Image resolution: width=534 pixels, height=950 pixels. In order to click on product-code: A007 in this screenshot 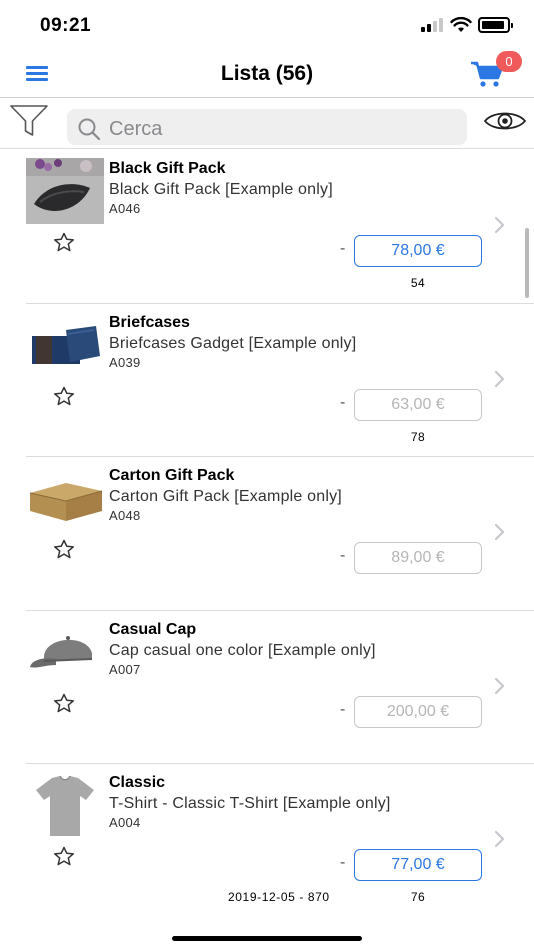, I will do `click(125, 669)`.